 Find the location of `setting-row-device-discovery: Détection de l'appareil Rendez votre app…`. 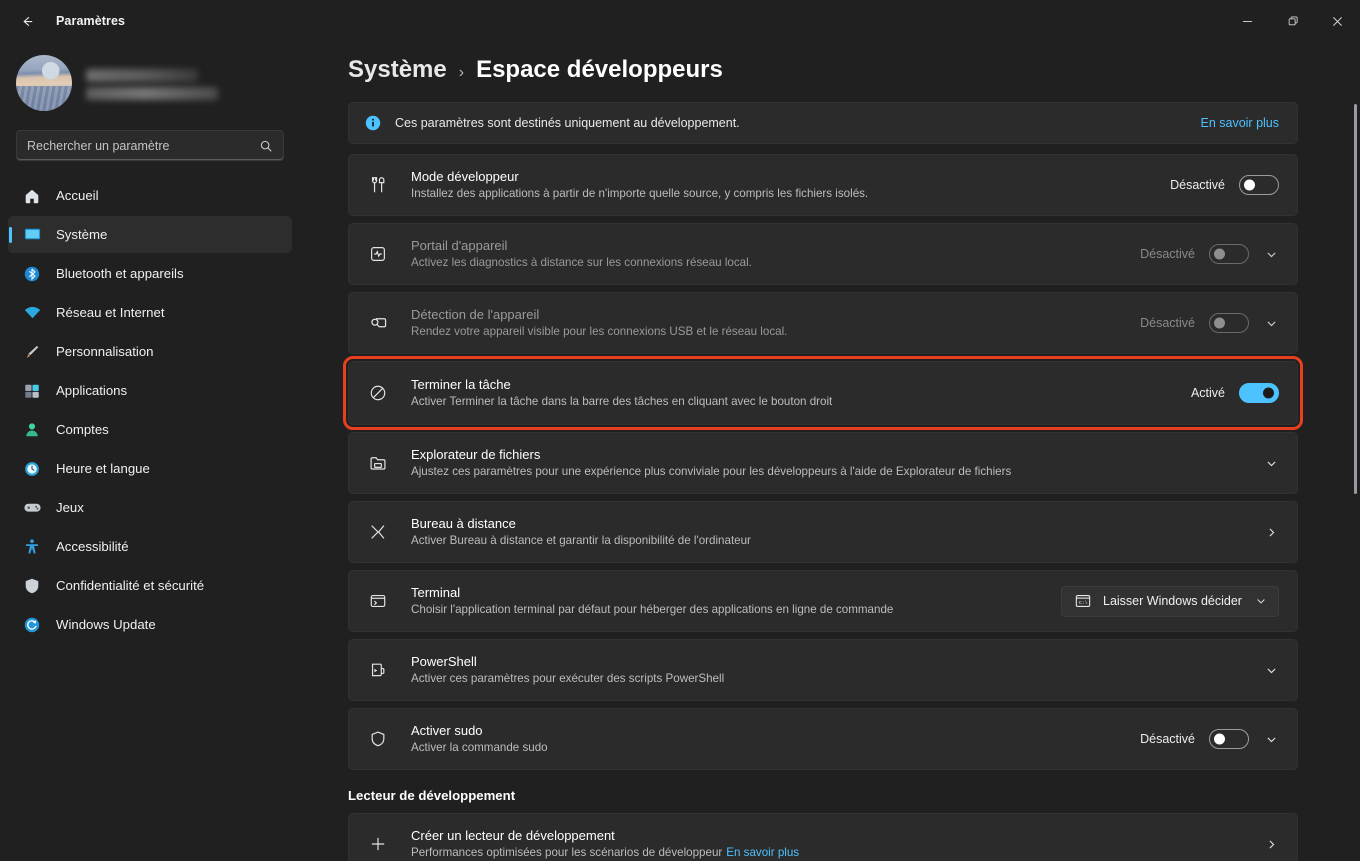

setting-row-device-discovery: Détection de l'appareil Rendez votre app… is located at coordinates (823, 323).